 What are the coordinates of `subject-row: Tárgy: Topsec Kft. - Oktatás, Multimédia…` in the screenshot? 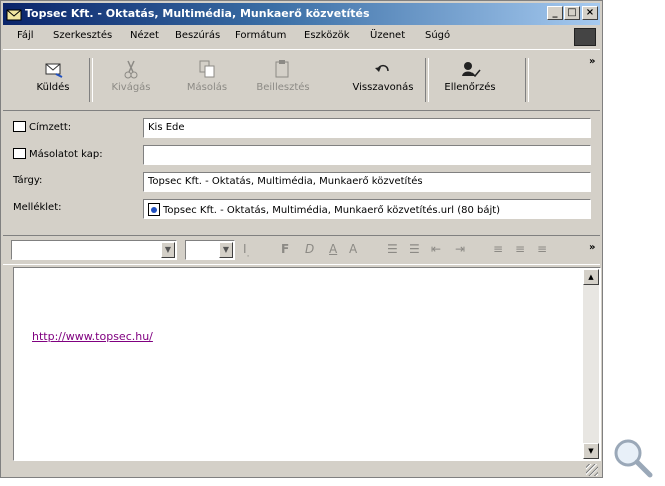 It's located at (301, 182).